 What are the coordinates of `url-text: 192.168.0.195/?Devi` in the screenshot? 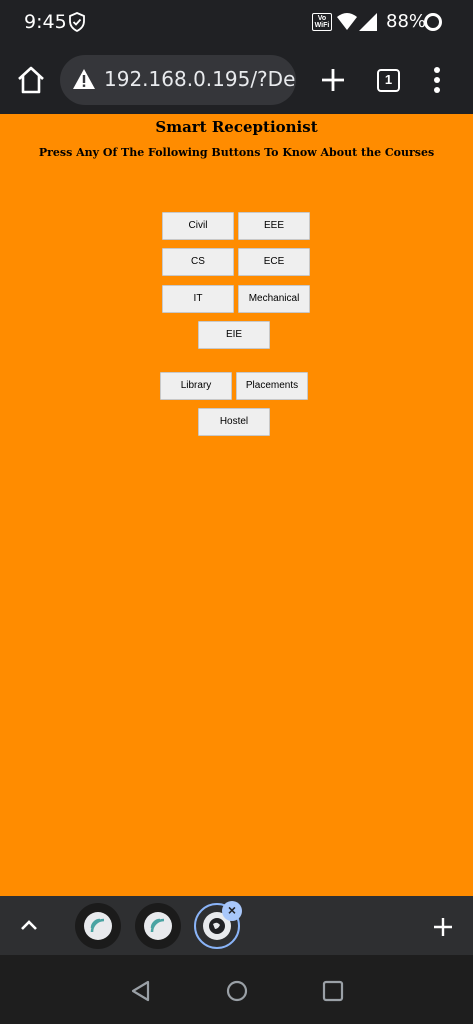 It's located at (200, 79).